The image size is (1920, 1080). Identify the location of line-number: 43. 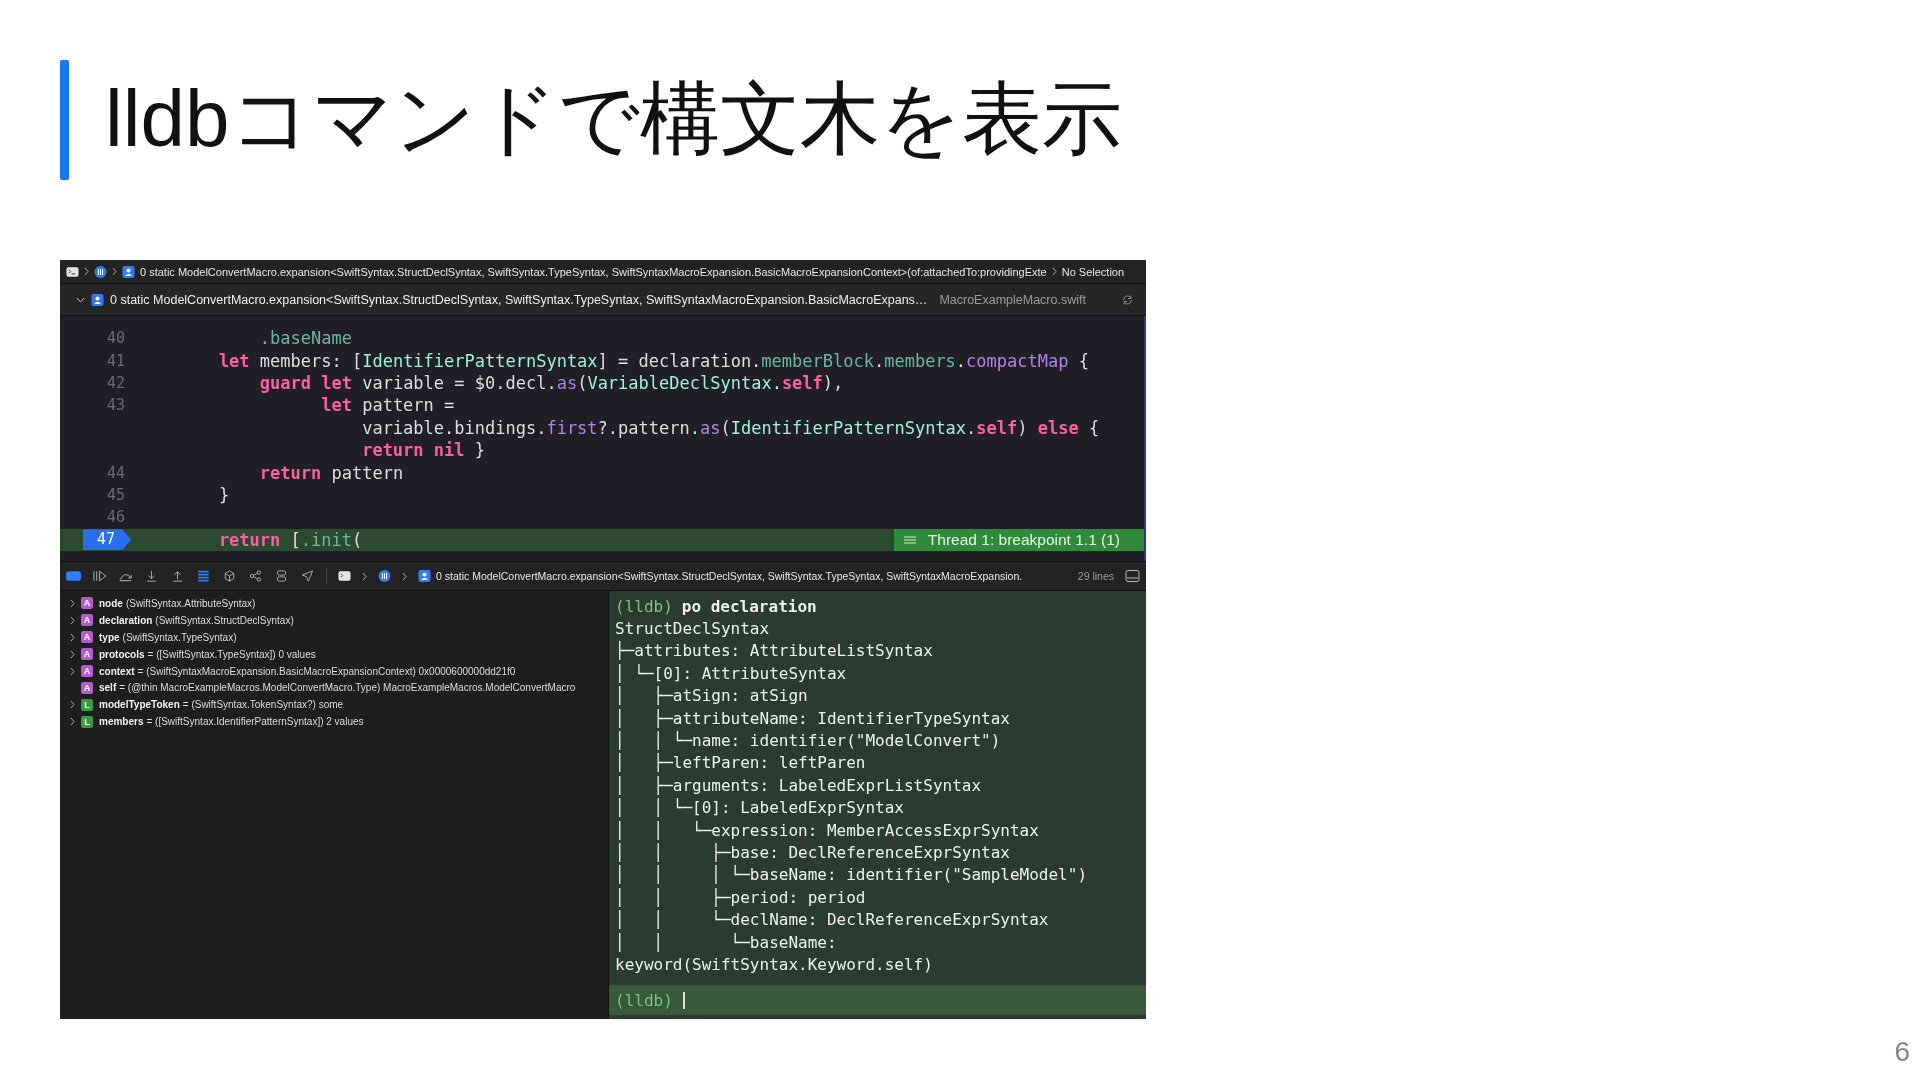
(115, 405).